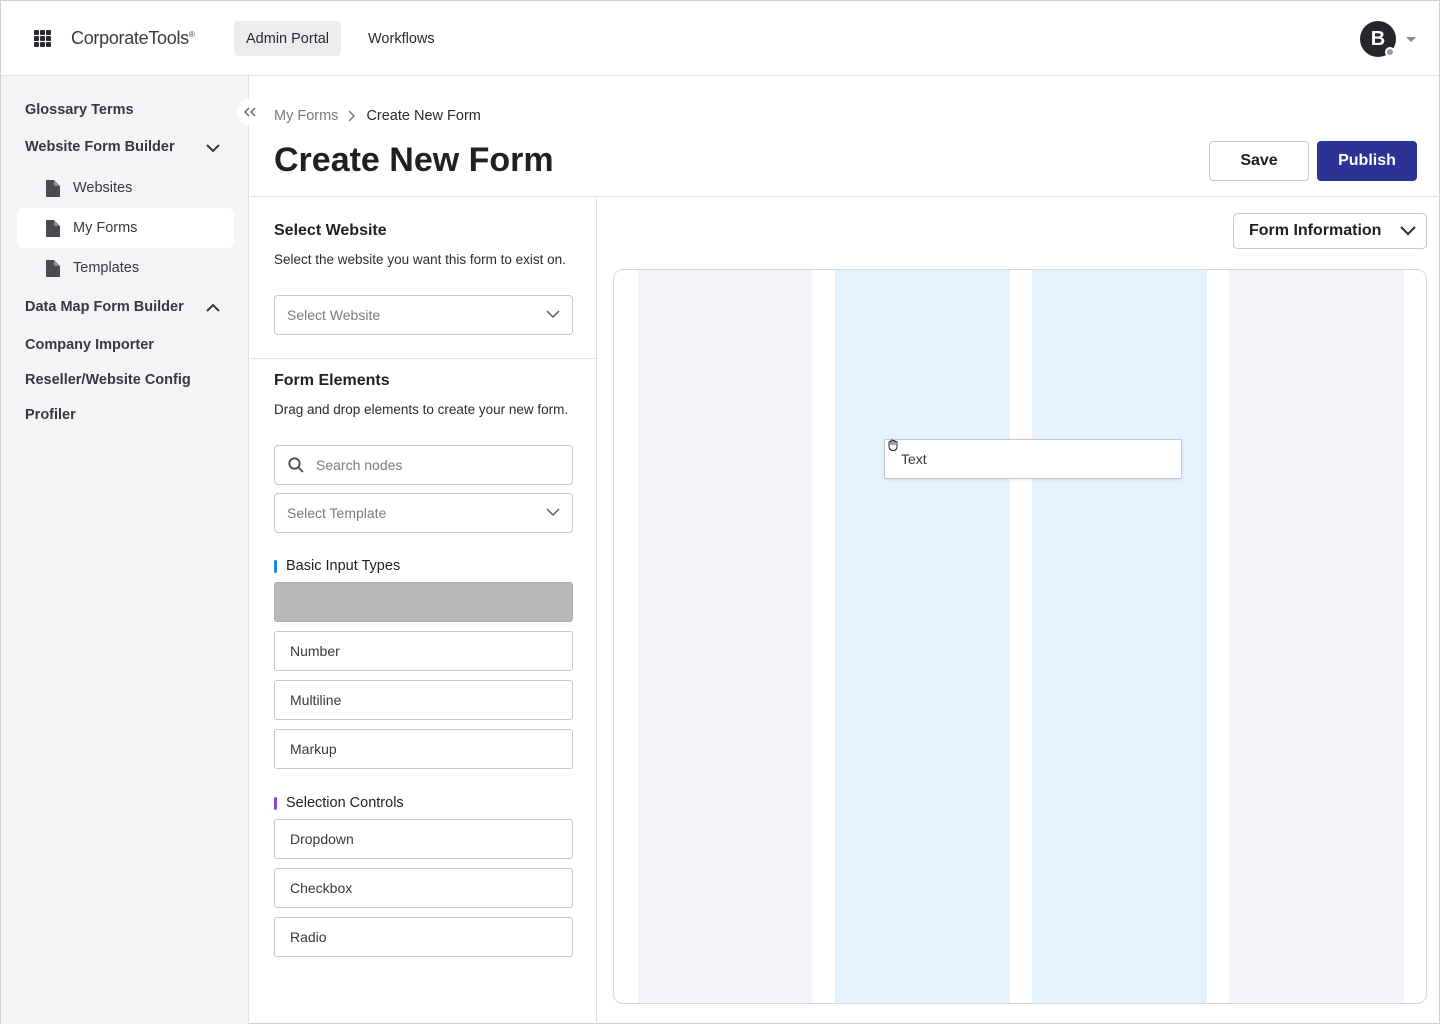 This screenshot has width=1440, height=1024. I want to click on group-label-basic-input-types: Basic Input Types, so click(337, 566).